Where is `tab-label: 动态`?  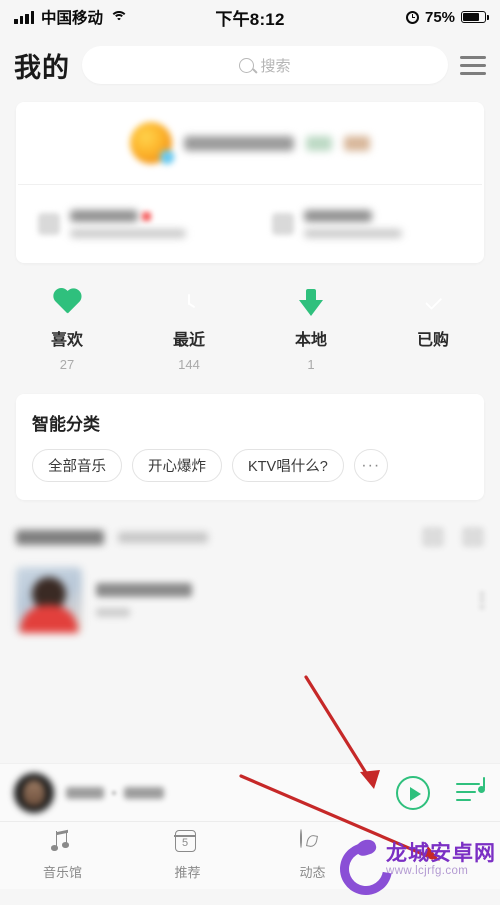 tab-label: 动态 is located at coordinates (312, 872).